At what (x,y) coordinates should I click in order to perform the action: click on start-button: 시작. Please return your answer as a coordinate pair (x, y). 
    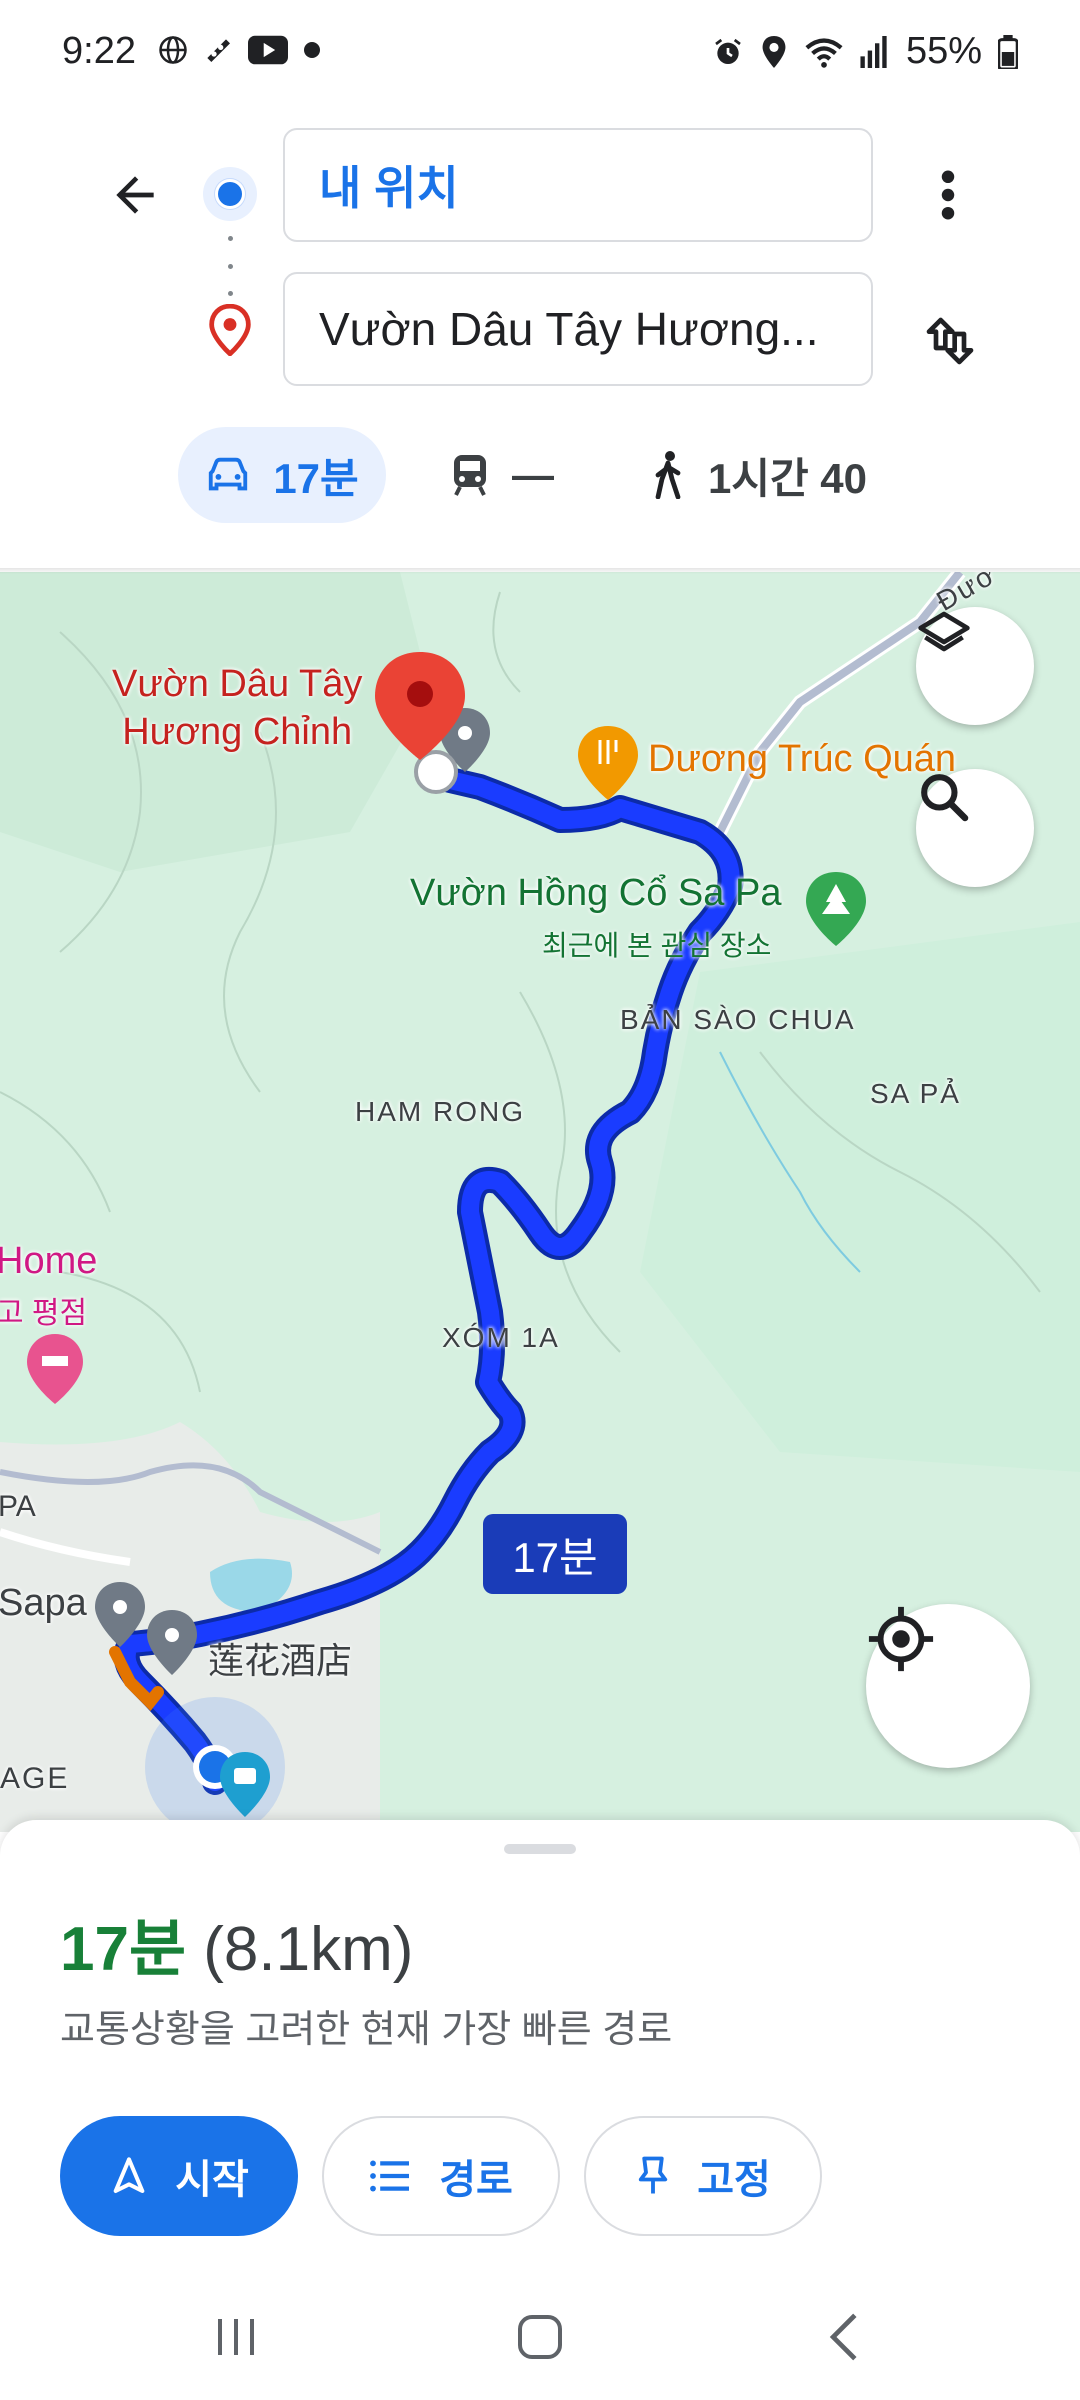
    Looking at the image, I should click on (179, 2176).